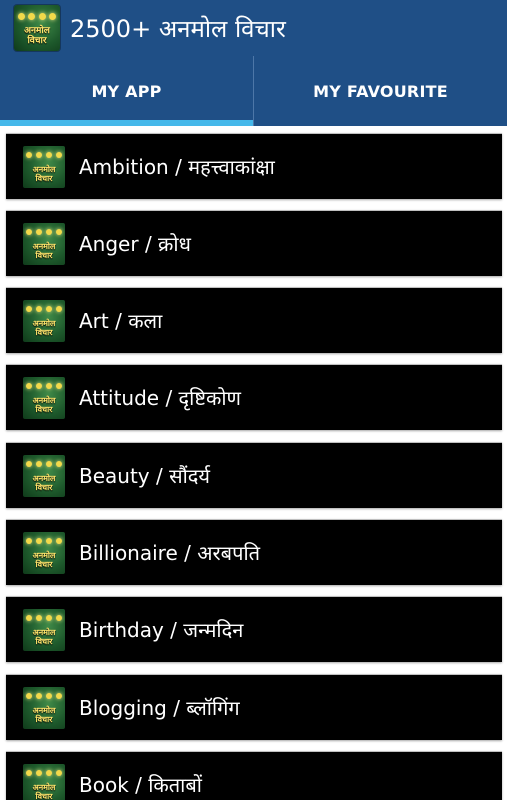 Image resolution: width=507 pixels, height=800 pixels. Describe the element at coordinates (140, 785) in the screenshot. I see `list-item-label: Book / किताबों` at that location.